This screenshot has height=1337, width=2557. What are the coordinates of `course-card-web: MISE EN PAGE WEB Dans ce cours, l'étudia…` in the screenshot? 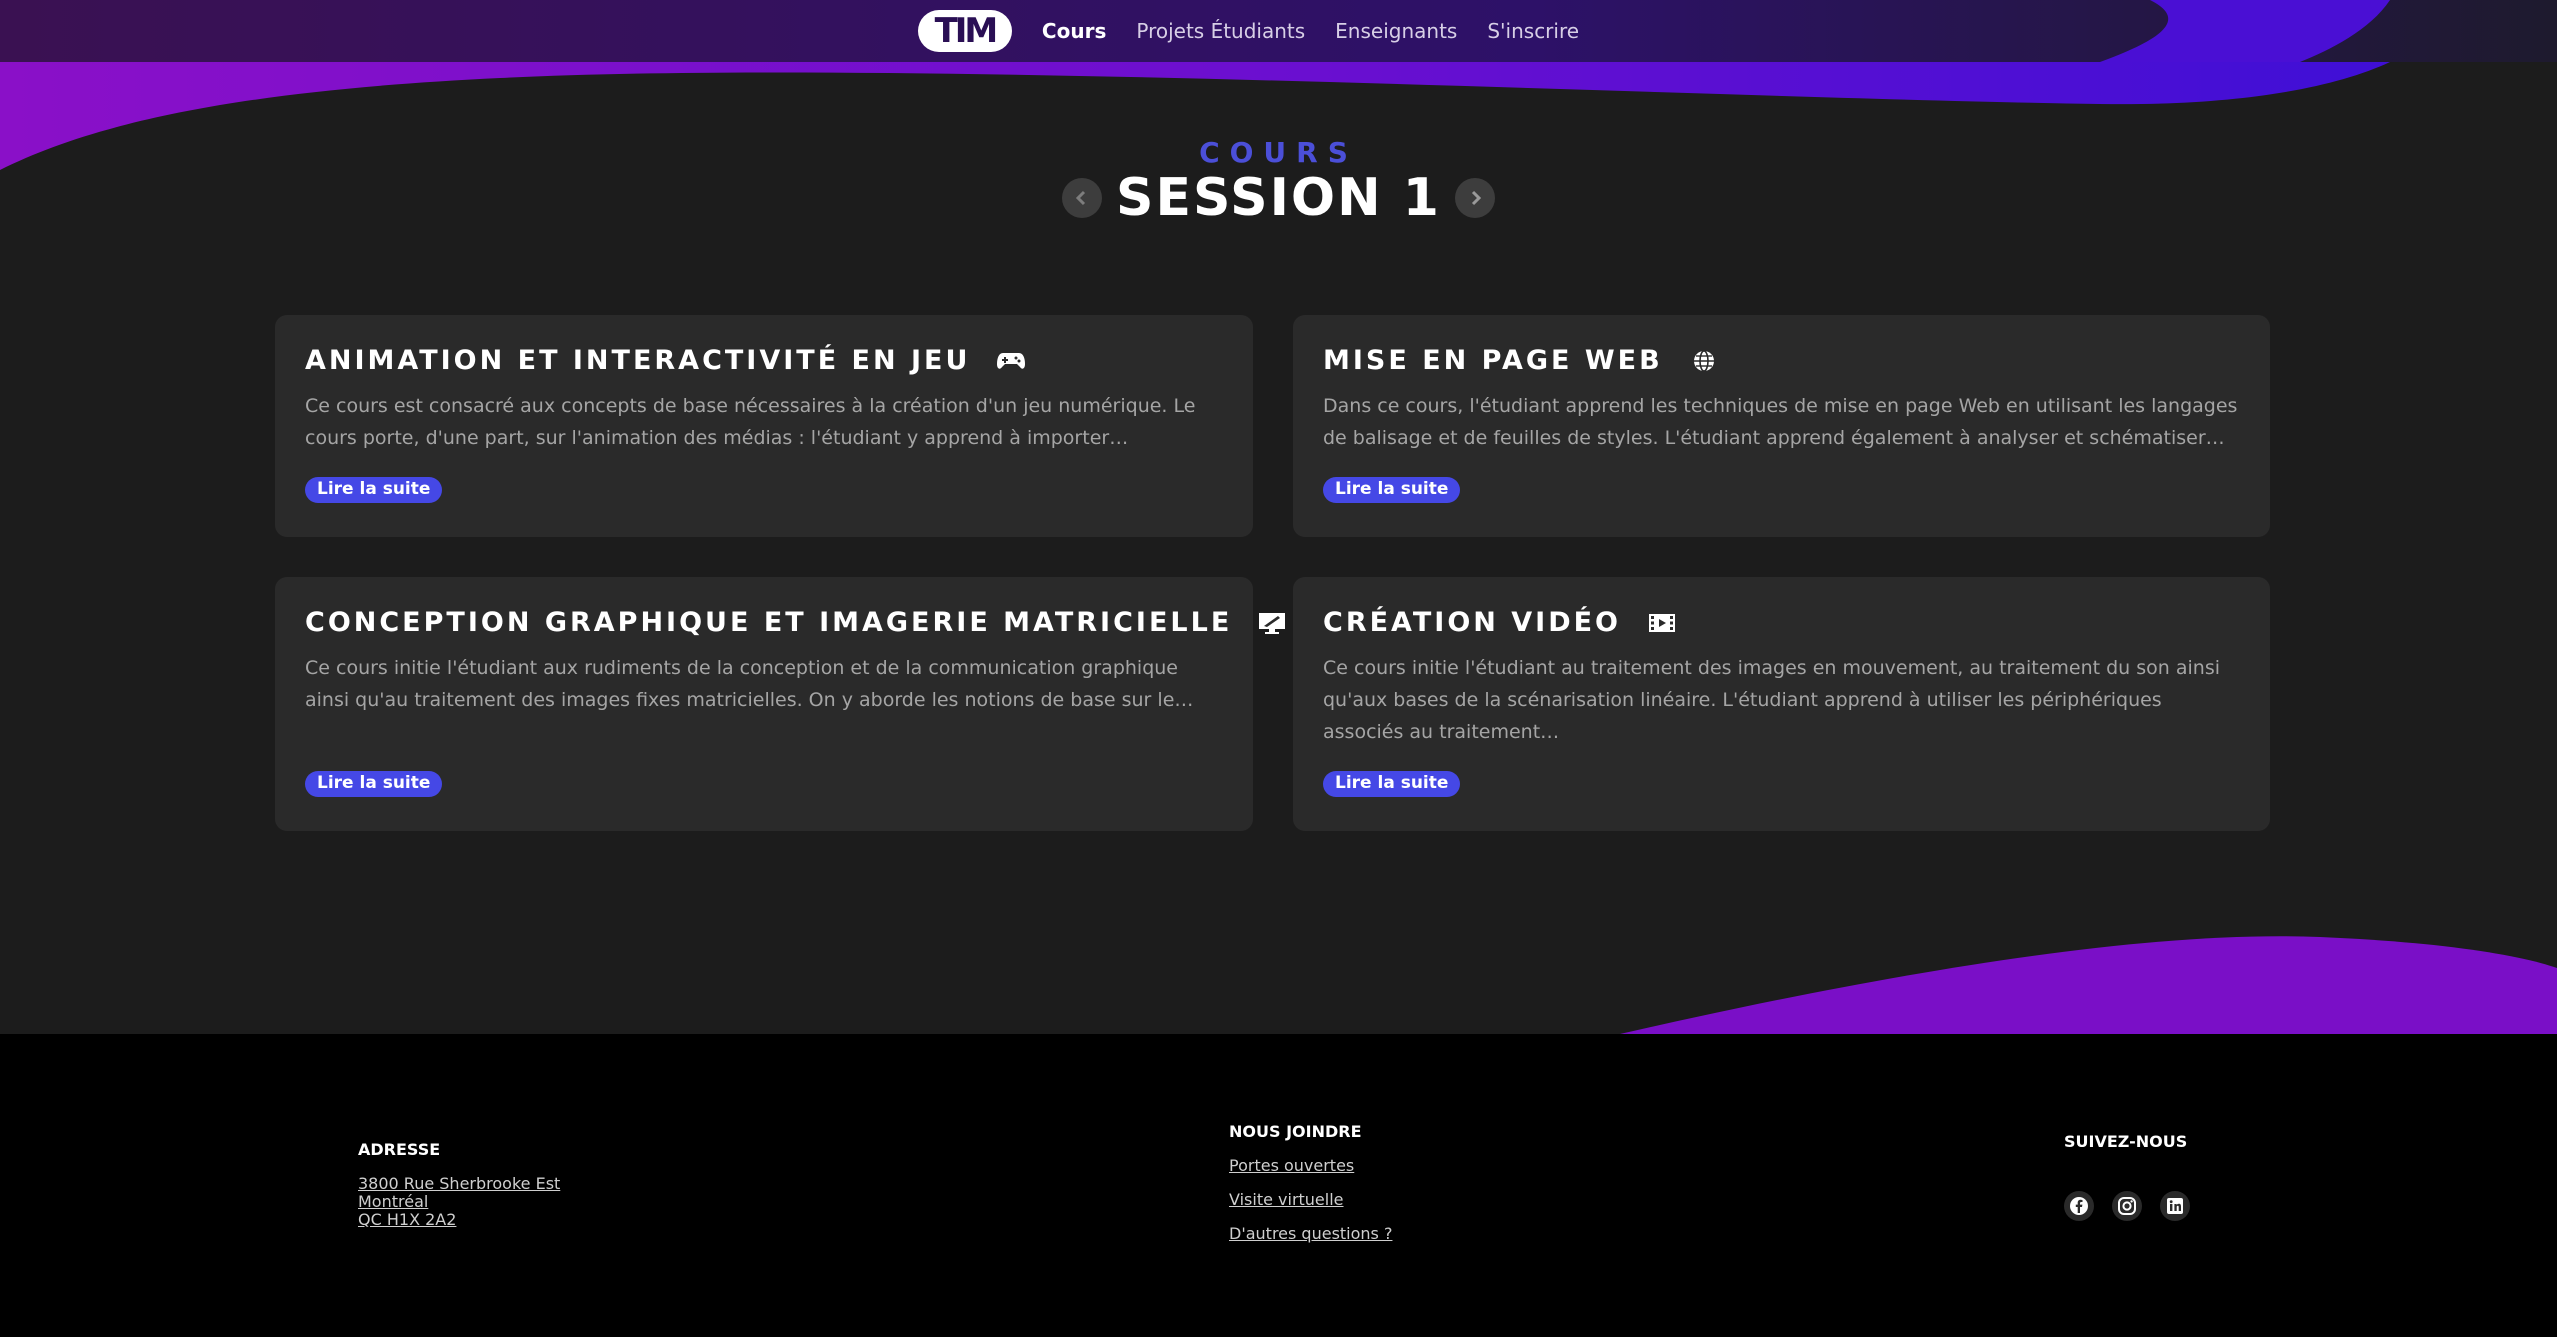 It's located at (1781, 426).